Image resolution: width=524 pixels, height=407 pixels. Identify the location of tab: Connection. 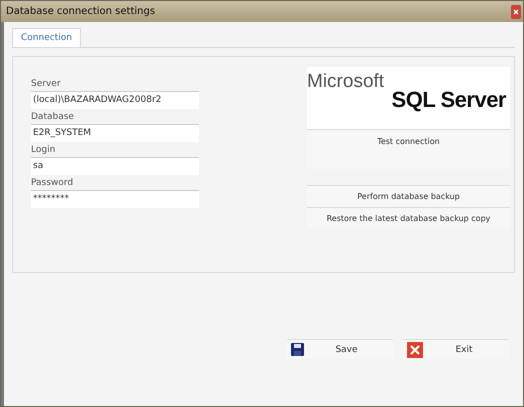
(46, 37).